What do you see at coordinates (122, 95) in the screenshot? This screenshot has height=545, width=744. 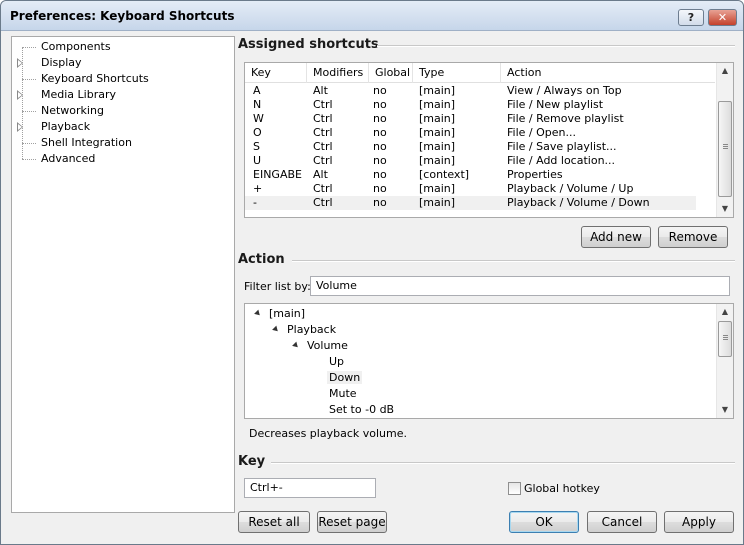 I see `sidebar-item-media-library: Media Library` at bounding box center [122, 95].